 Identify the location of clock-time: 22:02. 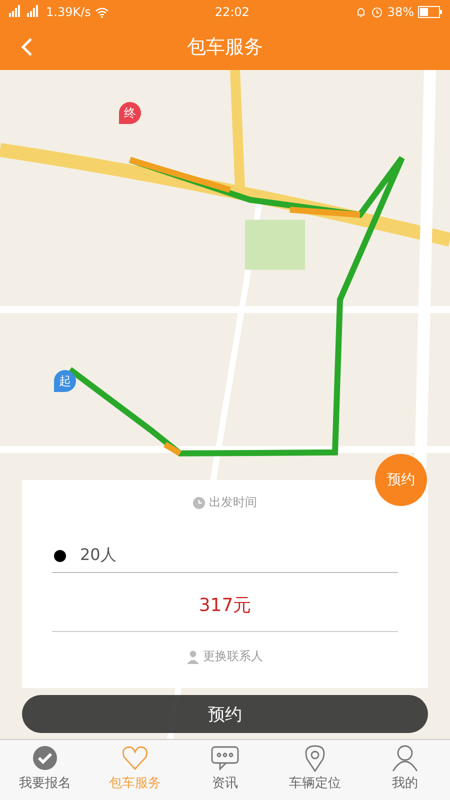
(232, 12).